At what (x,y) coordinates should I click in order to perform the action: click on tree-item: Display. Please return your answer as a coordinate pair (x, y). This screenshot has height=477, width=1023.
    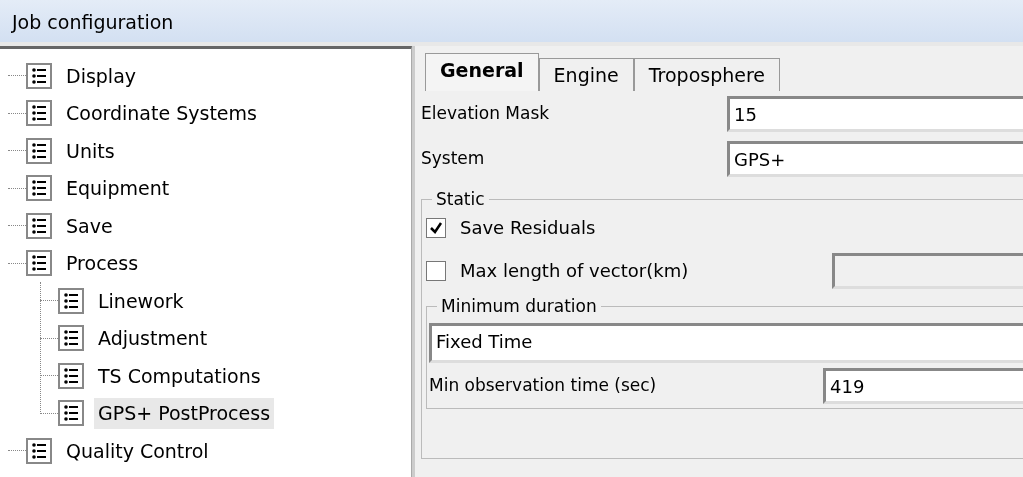
    Looking at the image, I should click on (101, 75).